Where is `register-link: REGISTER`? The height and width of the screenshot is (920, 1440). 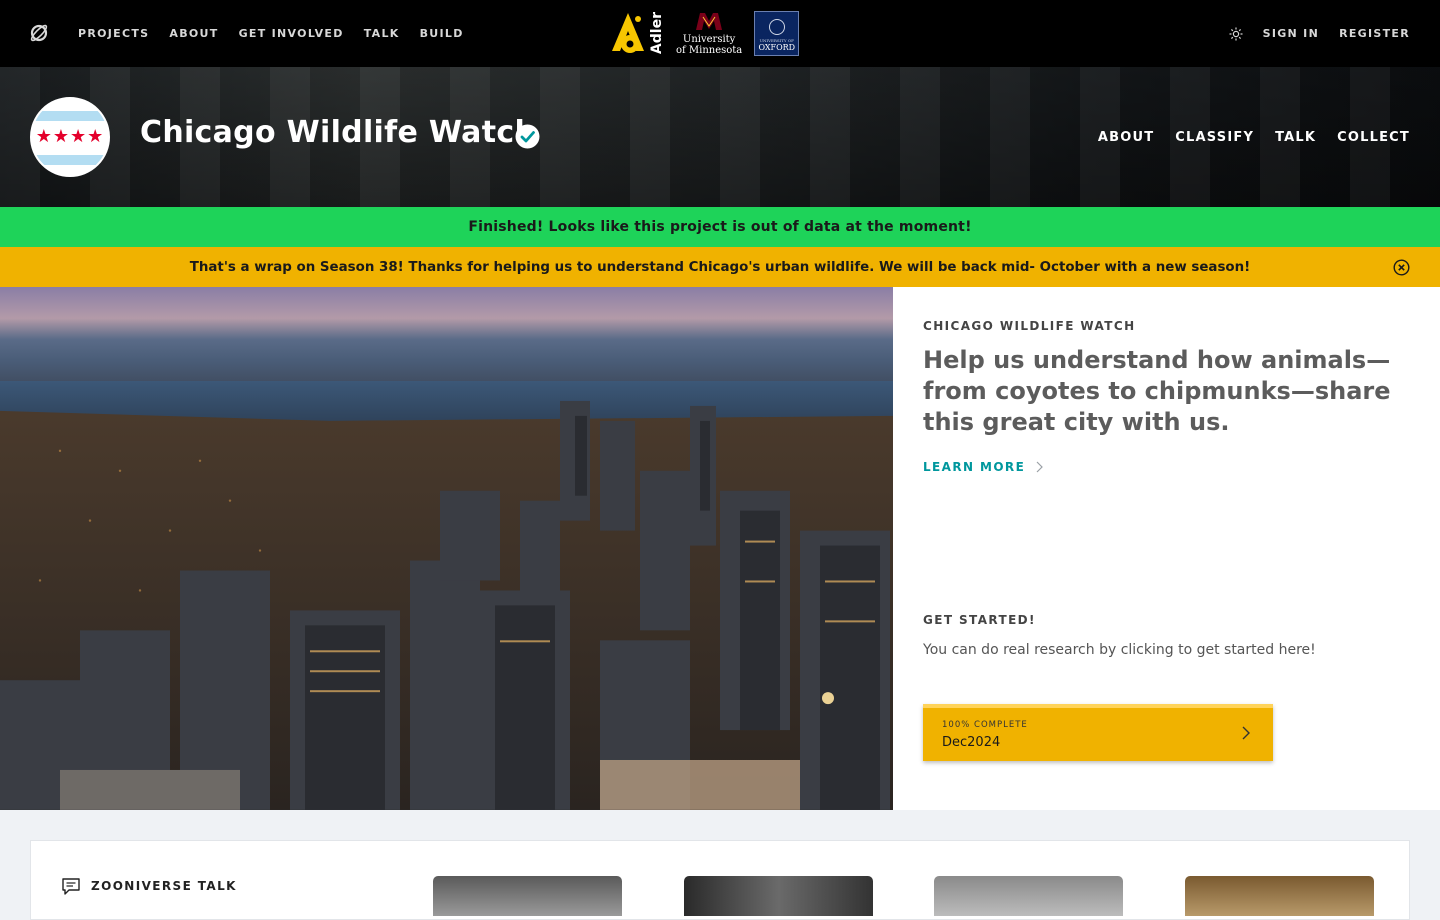 register-link: REGISTER is located at coordinates (1374, 33).